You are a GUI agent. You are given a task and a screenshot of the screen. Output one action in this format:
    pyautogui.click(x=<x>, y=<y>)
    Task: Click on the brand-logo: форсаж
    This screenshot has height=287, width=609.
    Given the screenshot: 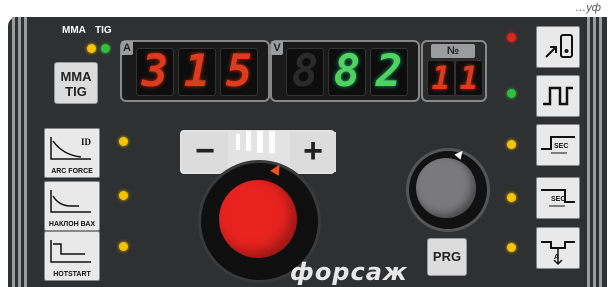 What is the action you would take?
    pyautogui.click(x=349, y=272)
    